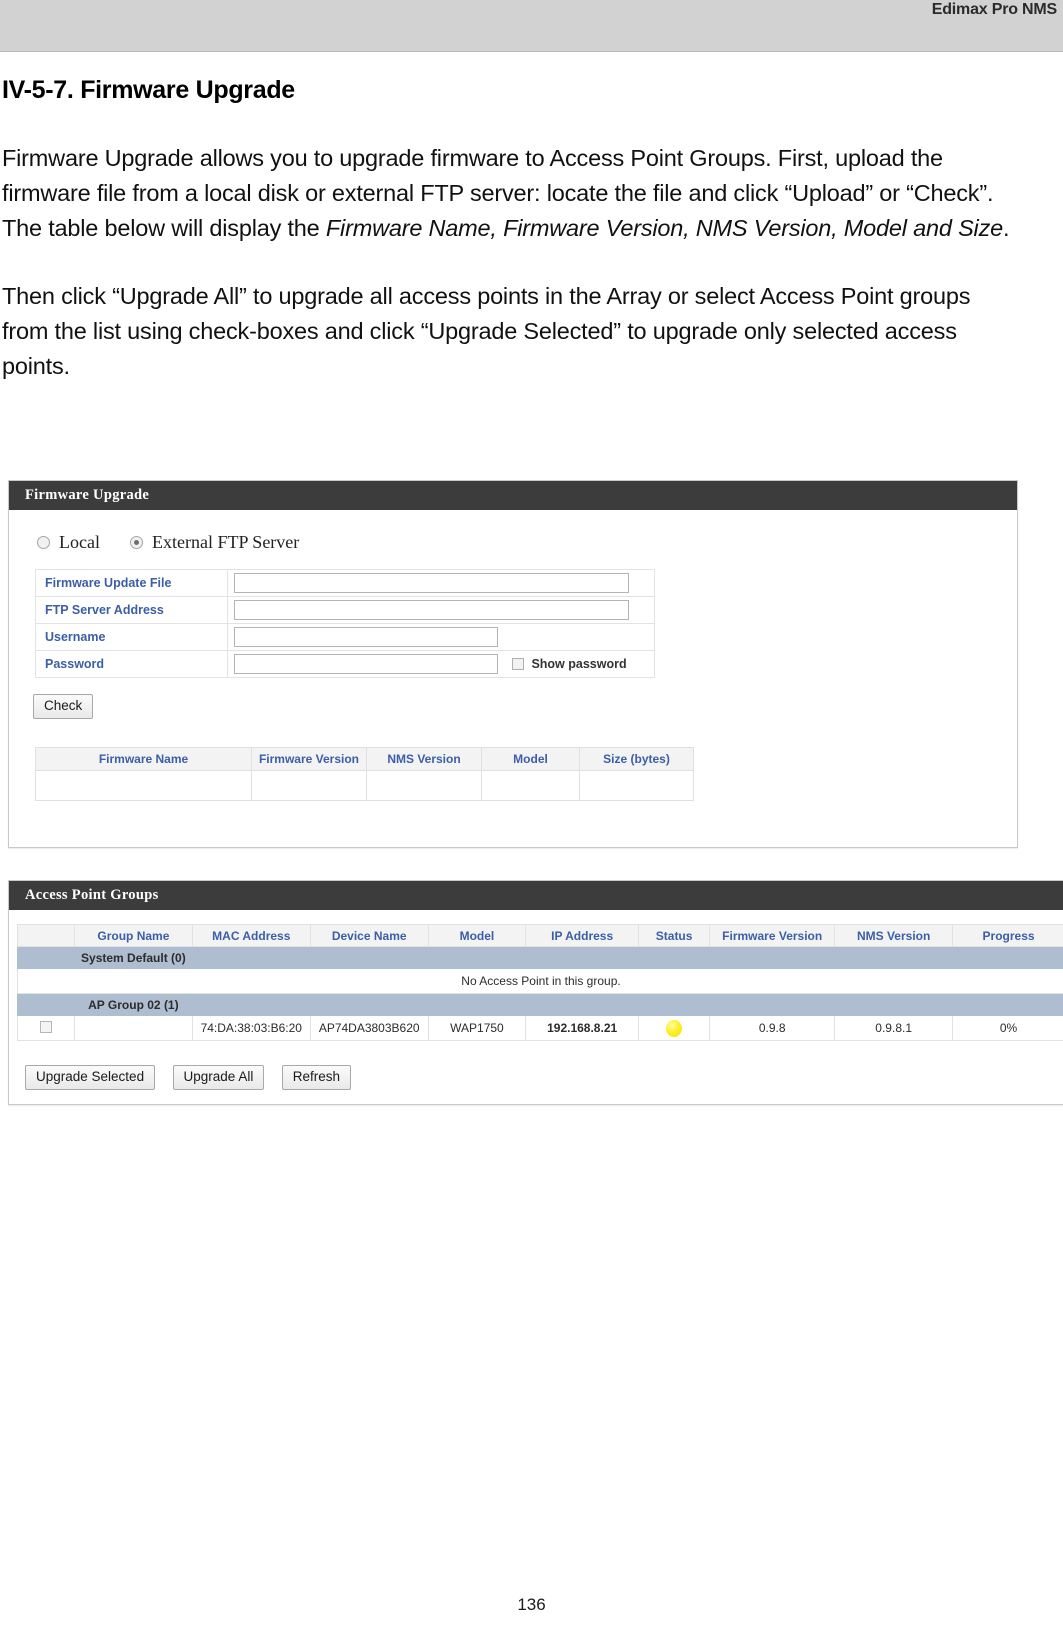 The height and width of the screenshot is (1629, 1063). Describe the element at coordinates (674, 935) in the screenshot. I see `column-header-status: Status` at that location.